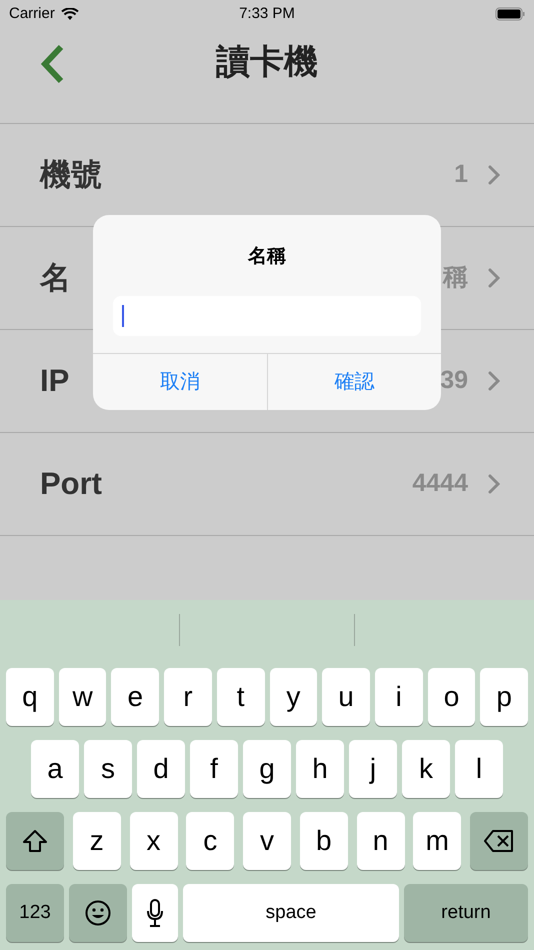 This screenshot has height=950, width=534. Describe the element at coordinates (380, 841) in the screenshot. I see `key: n` at that location.